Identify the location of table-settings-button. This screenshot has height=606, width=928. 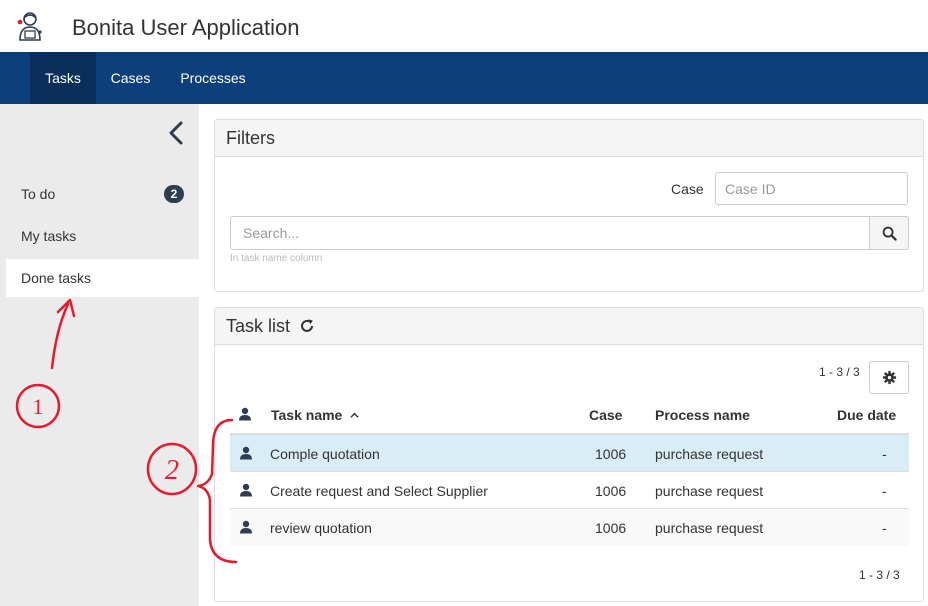
(889, 377).